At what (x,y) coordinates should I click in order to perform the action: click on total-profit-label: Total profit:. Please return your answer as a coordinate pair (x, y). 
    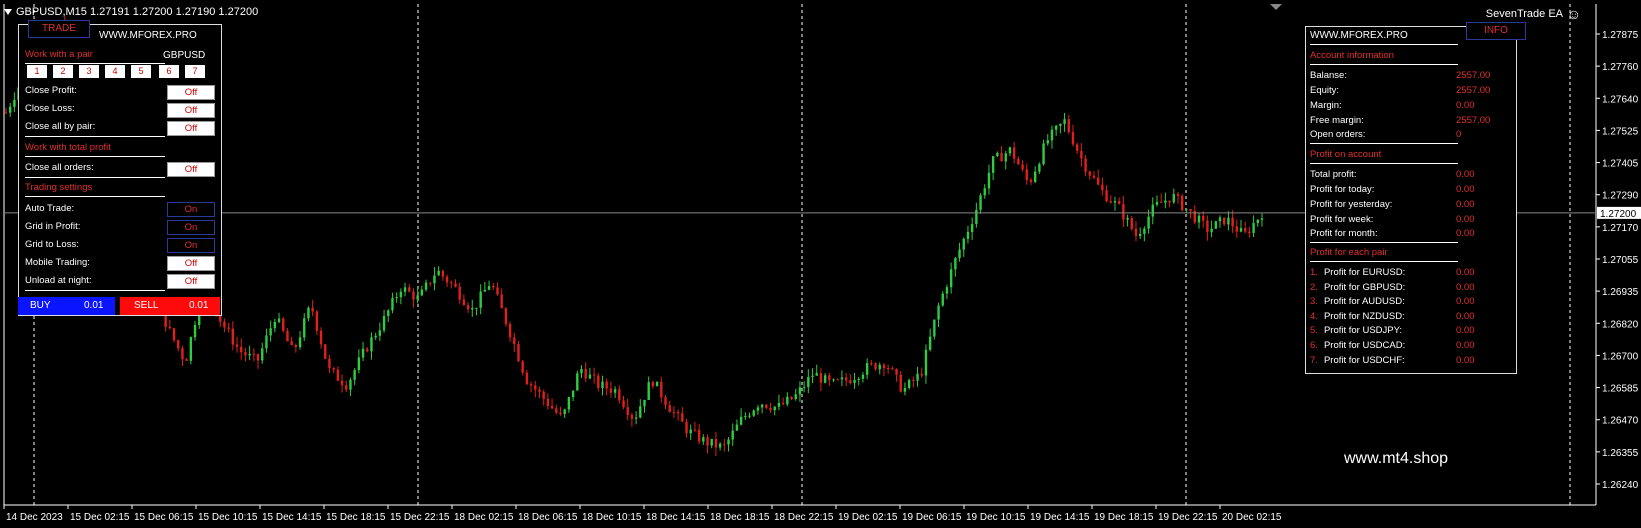
    Looking at the image, I should click on (1333, 174).